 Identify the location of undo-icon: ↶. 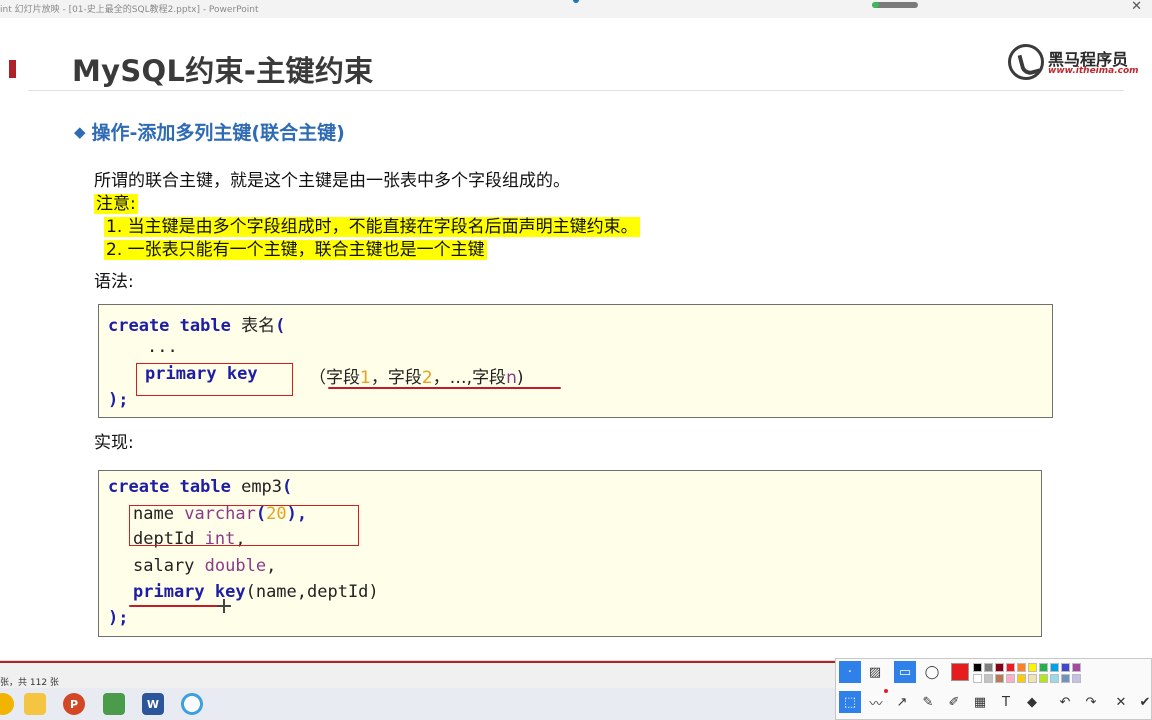
(1065, 702).